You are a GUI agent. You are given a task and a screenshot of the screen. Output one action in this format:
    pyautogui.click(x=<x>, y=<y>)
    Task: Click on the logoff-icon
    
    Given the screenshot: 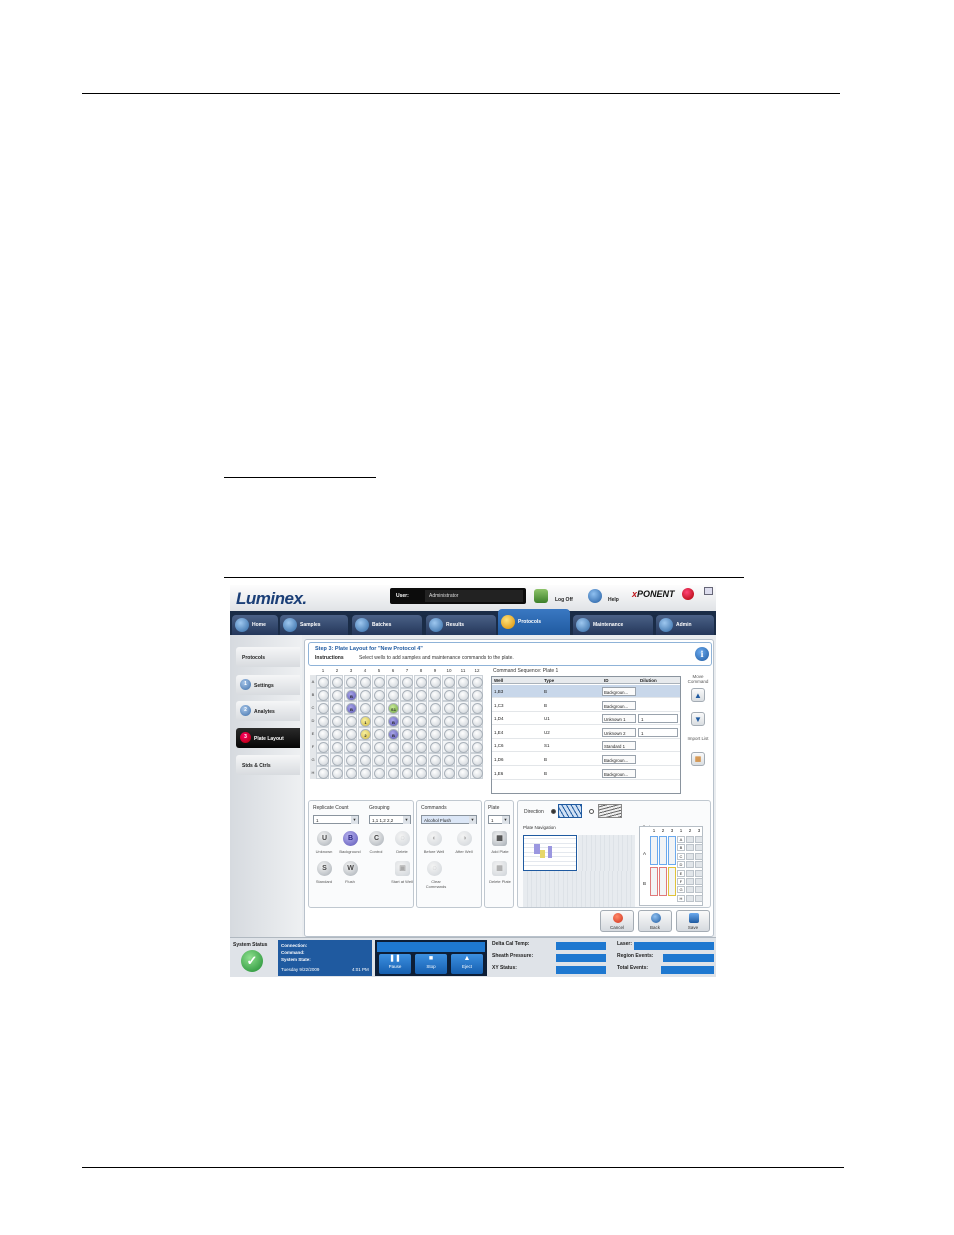 What is the action you would take?
    pyautogui.click(x=541, y=596)
    